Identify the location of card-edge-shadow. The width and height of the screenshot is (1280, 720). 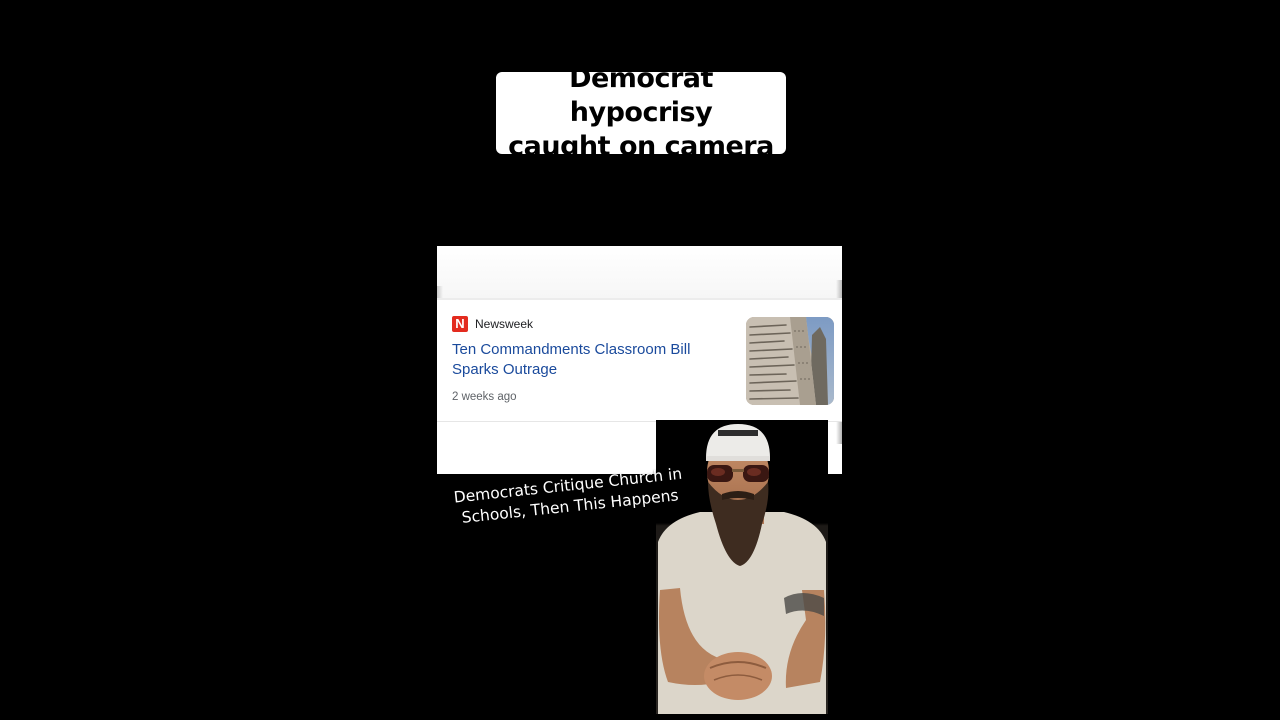
(839, 289).